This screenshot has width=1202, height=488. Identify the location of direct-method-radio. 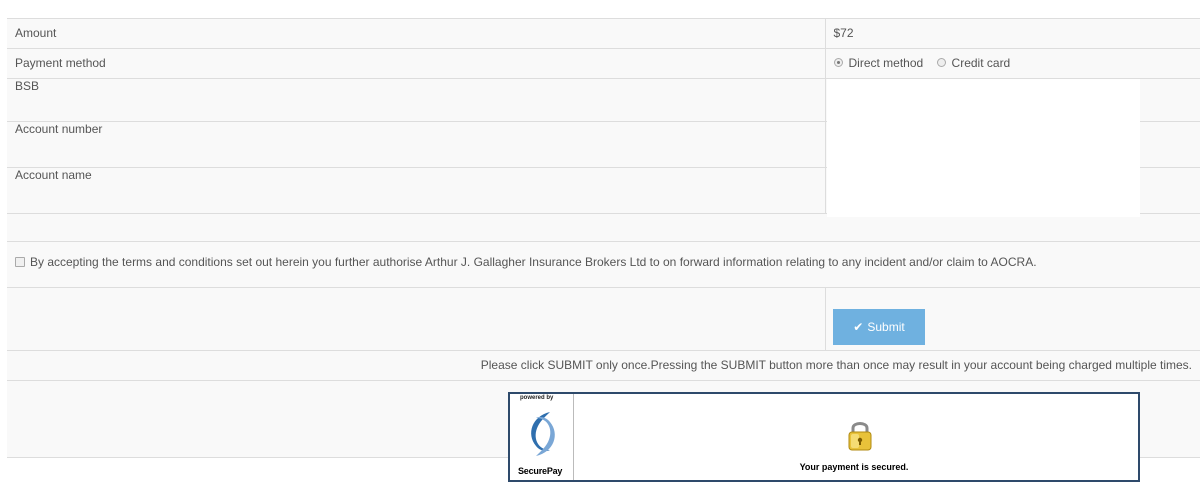
(838, 63).